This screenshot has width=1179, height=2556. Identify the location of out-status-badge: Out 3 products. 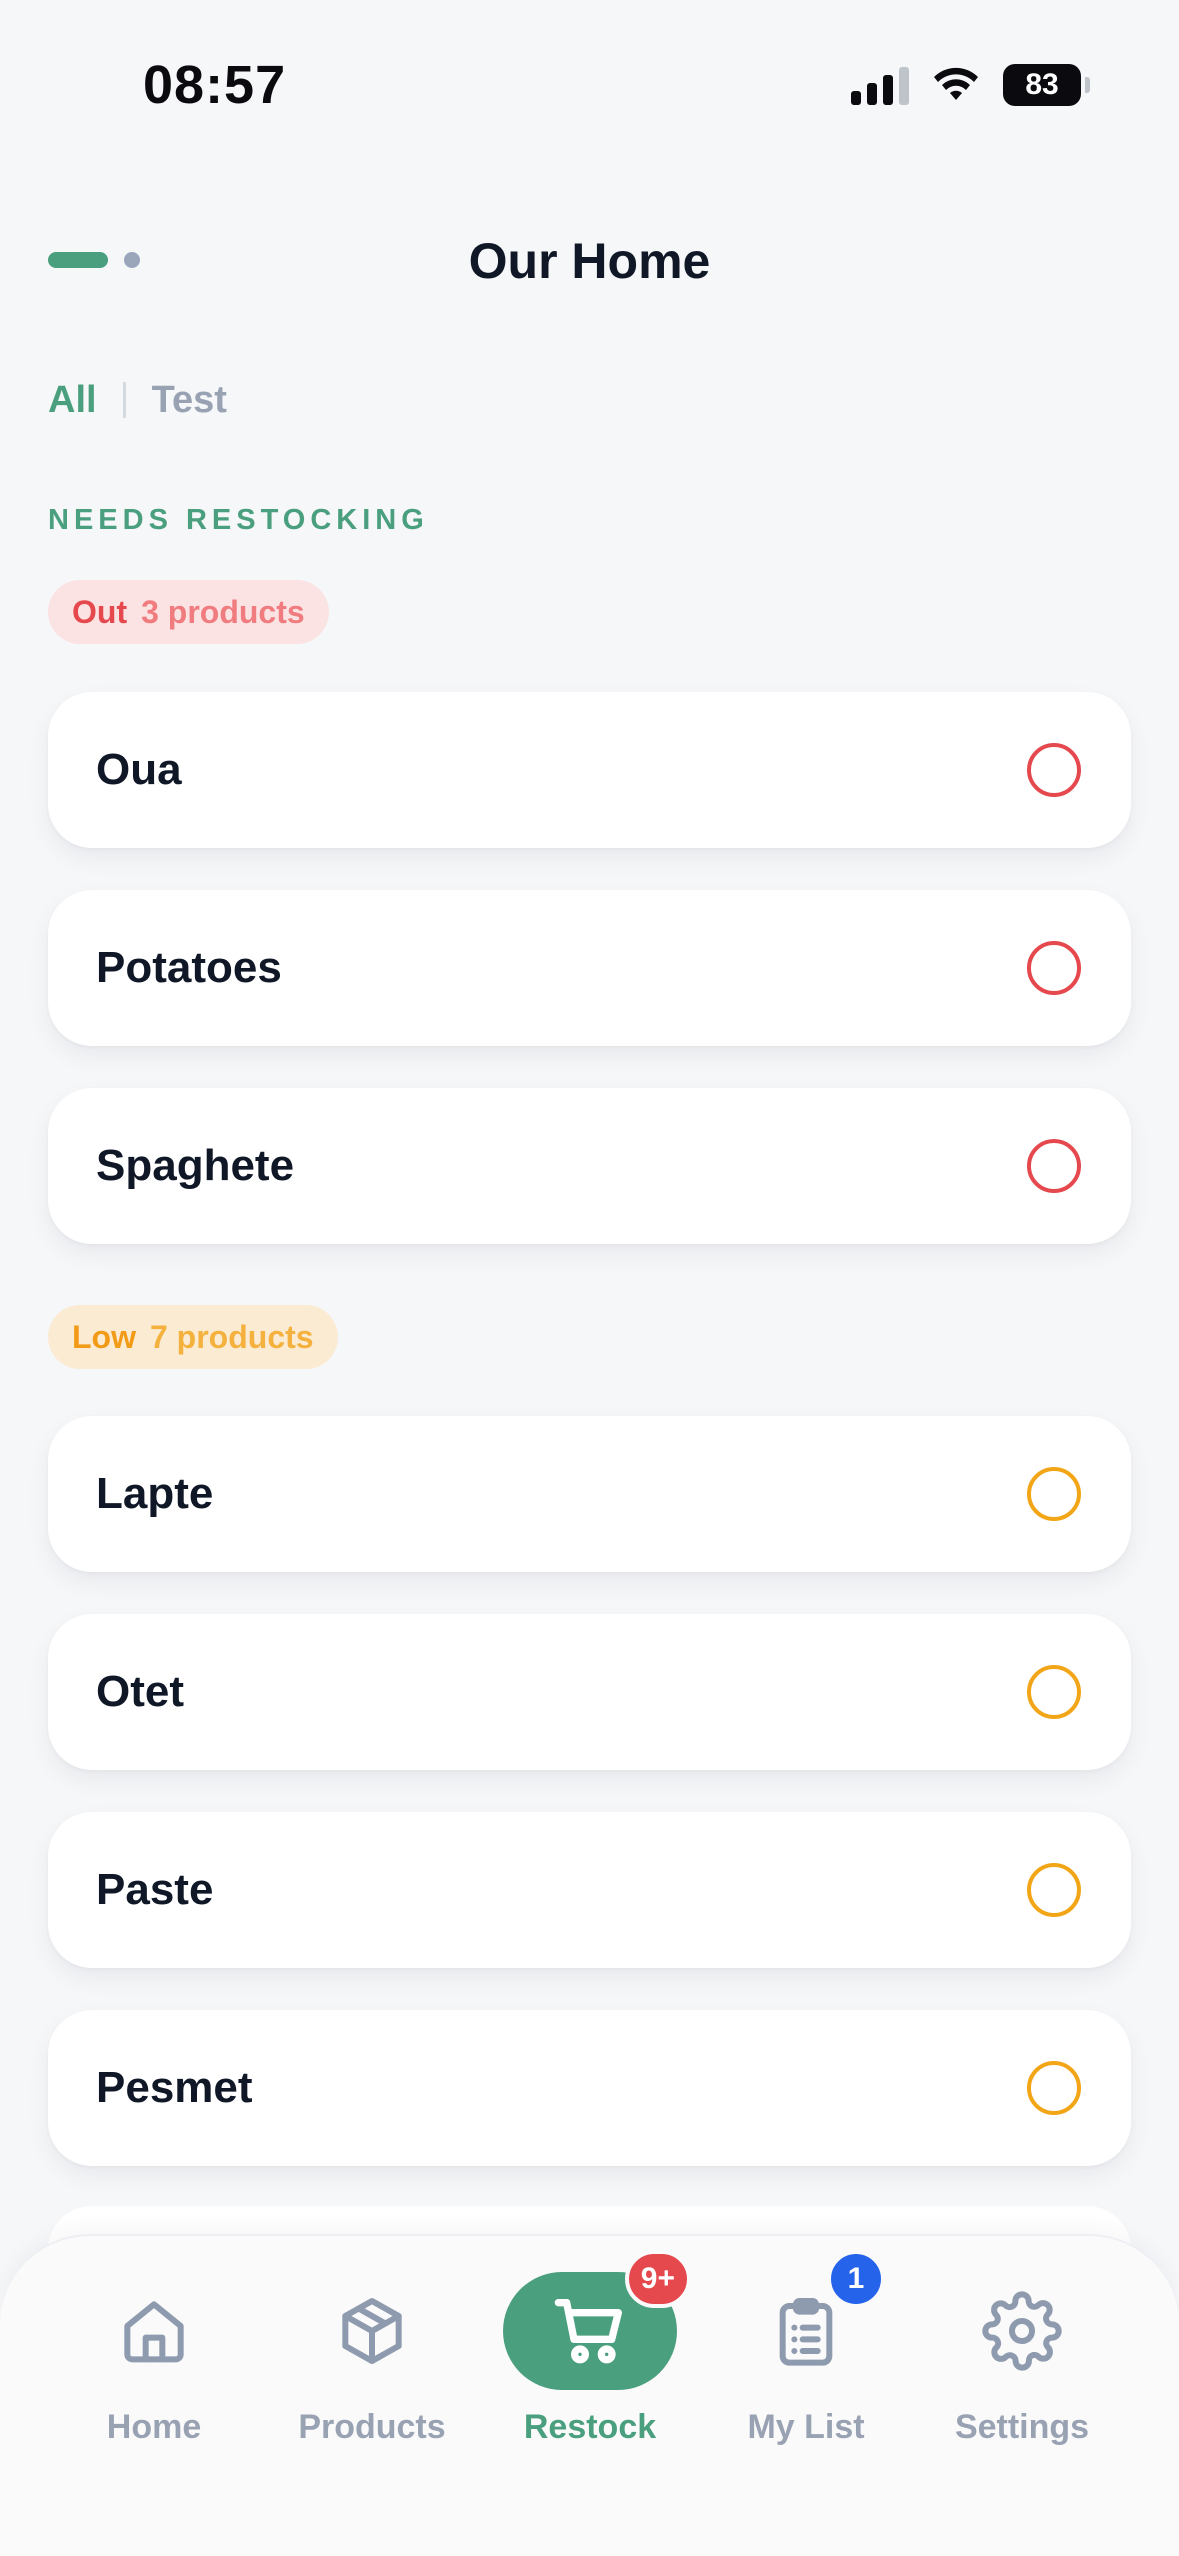
(188, 612).